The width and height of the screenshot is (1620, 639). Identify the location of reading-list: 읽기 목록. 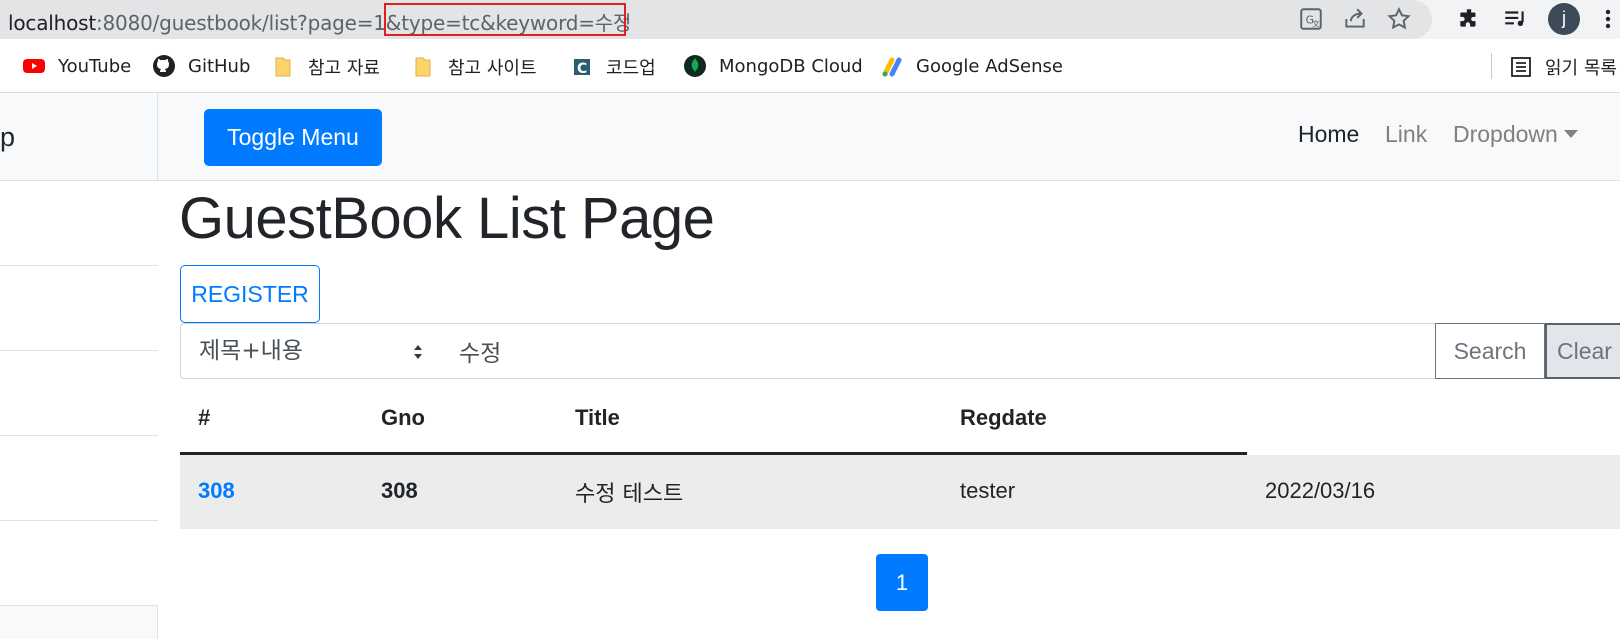
(1563, 67).